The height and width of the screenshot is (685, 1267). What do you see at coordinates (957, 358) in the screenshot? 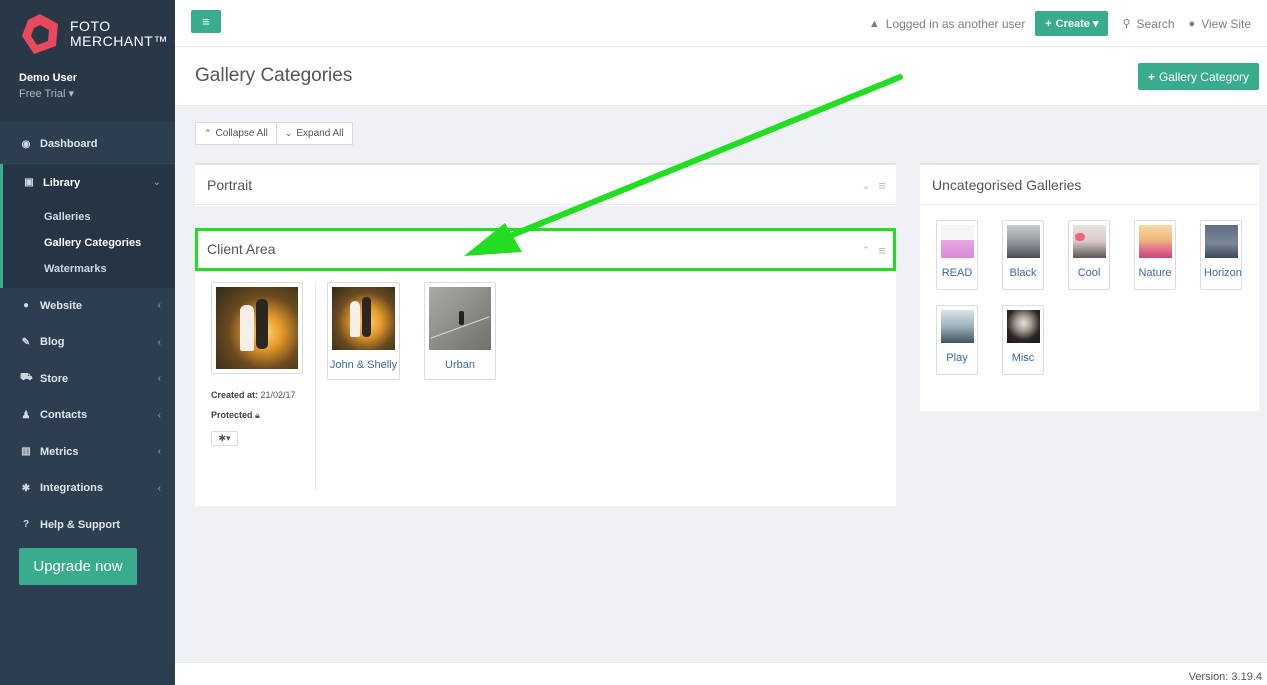
I see `gallery-name: Play` at bounding box center [957, 358].